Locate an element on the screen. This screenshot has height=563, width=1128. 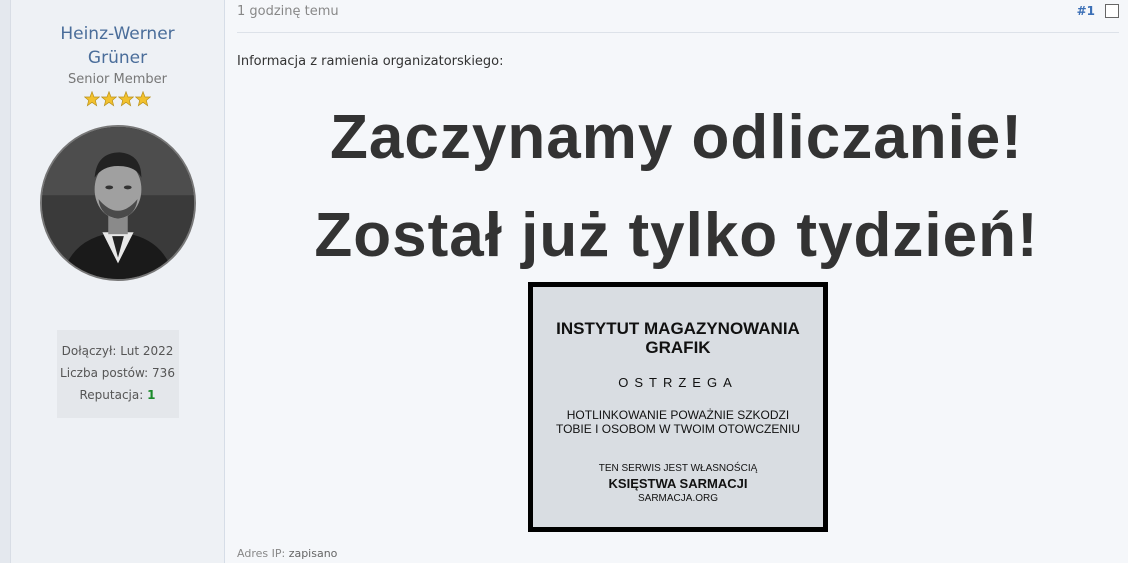
post-header: 1 godzinę temu #1 is located at coordinates (678, 16).